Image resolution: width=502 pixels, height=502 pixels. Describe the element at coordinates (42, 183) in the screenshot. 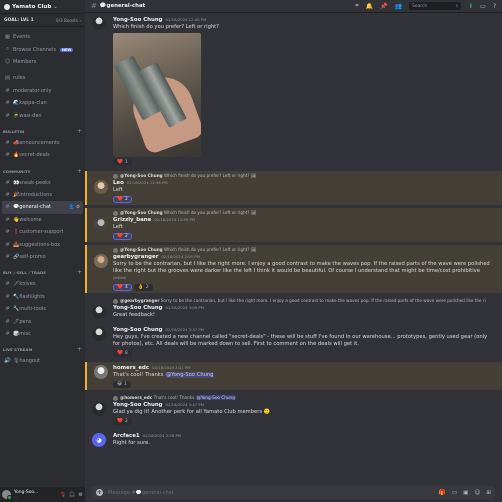

I see `channel-sneak-peeks: # 👀sneak-peeks` at that location.